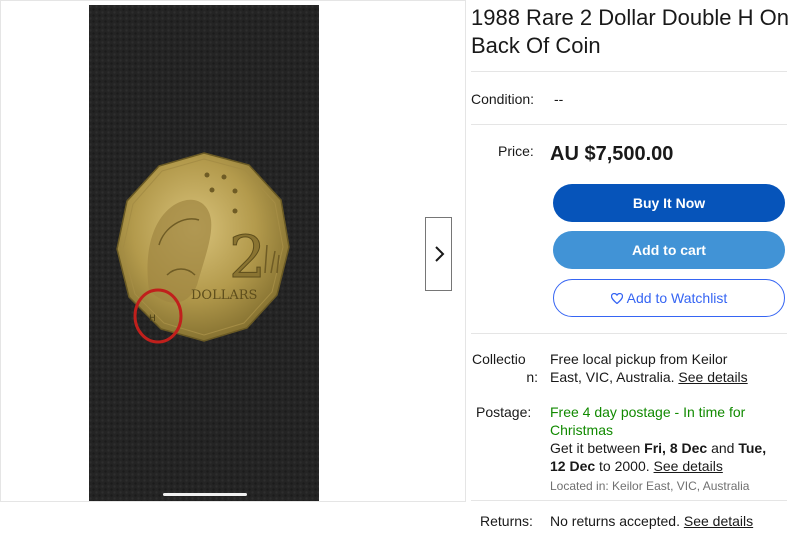 Image resolution: width=800 pixels, height=534 pixels. What do you see at coordinates (224, 295) in the screenshot?
I see `coin-text: DOLLARS` at bounding box center [224, 295].